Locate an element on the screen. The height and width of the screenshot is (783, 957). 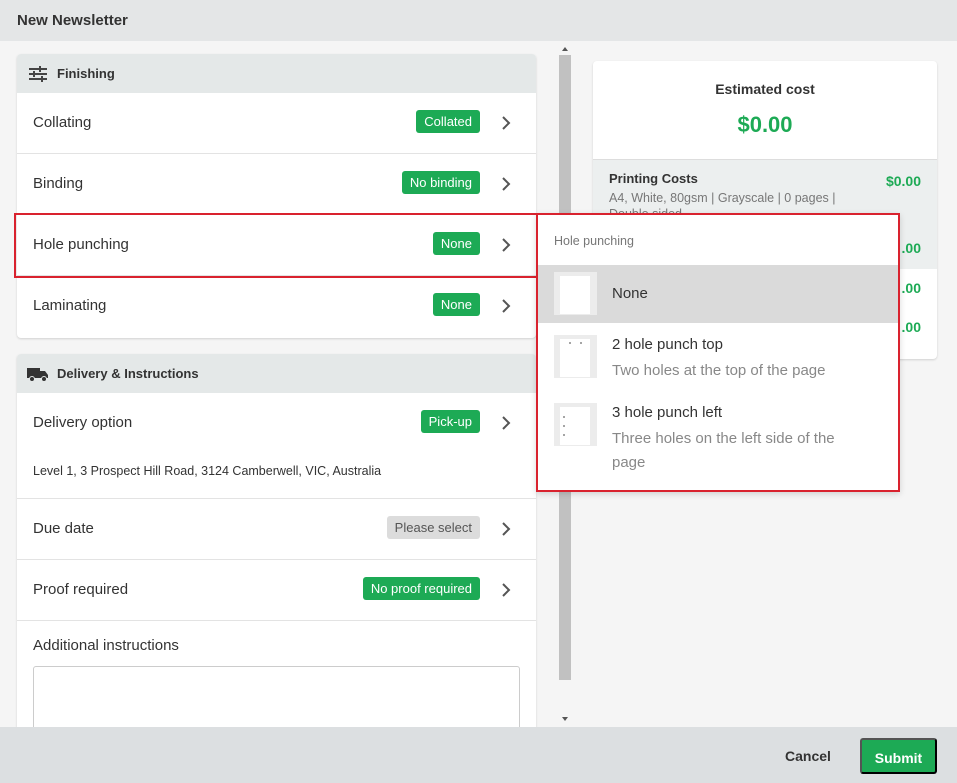
dropdown-title: Hole punching is located at coordinates (594, 241).